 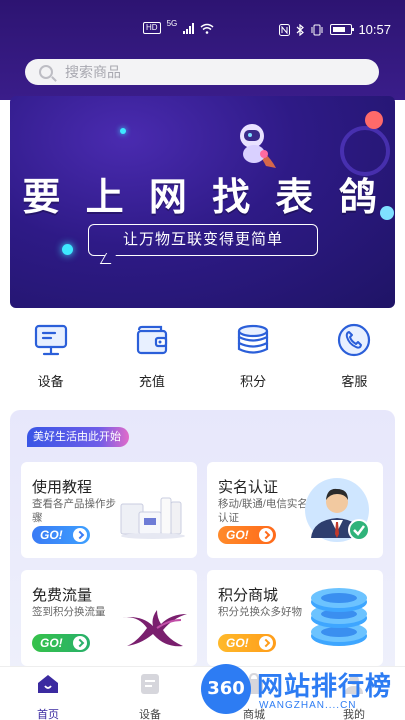 I want to click on card-realname: 实名认证 移动/联通/电信实名认证 GO!, so click(x=295, y=510).